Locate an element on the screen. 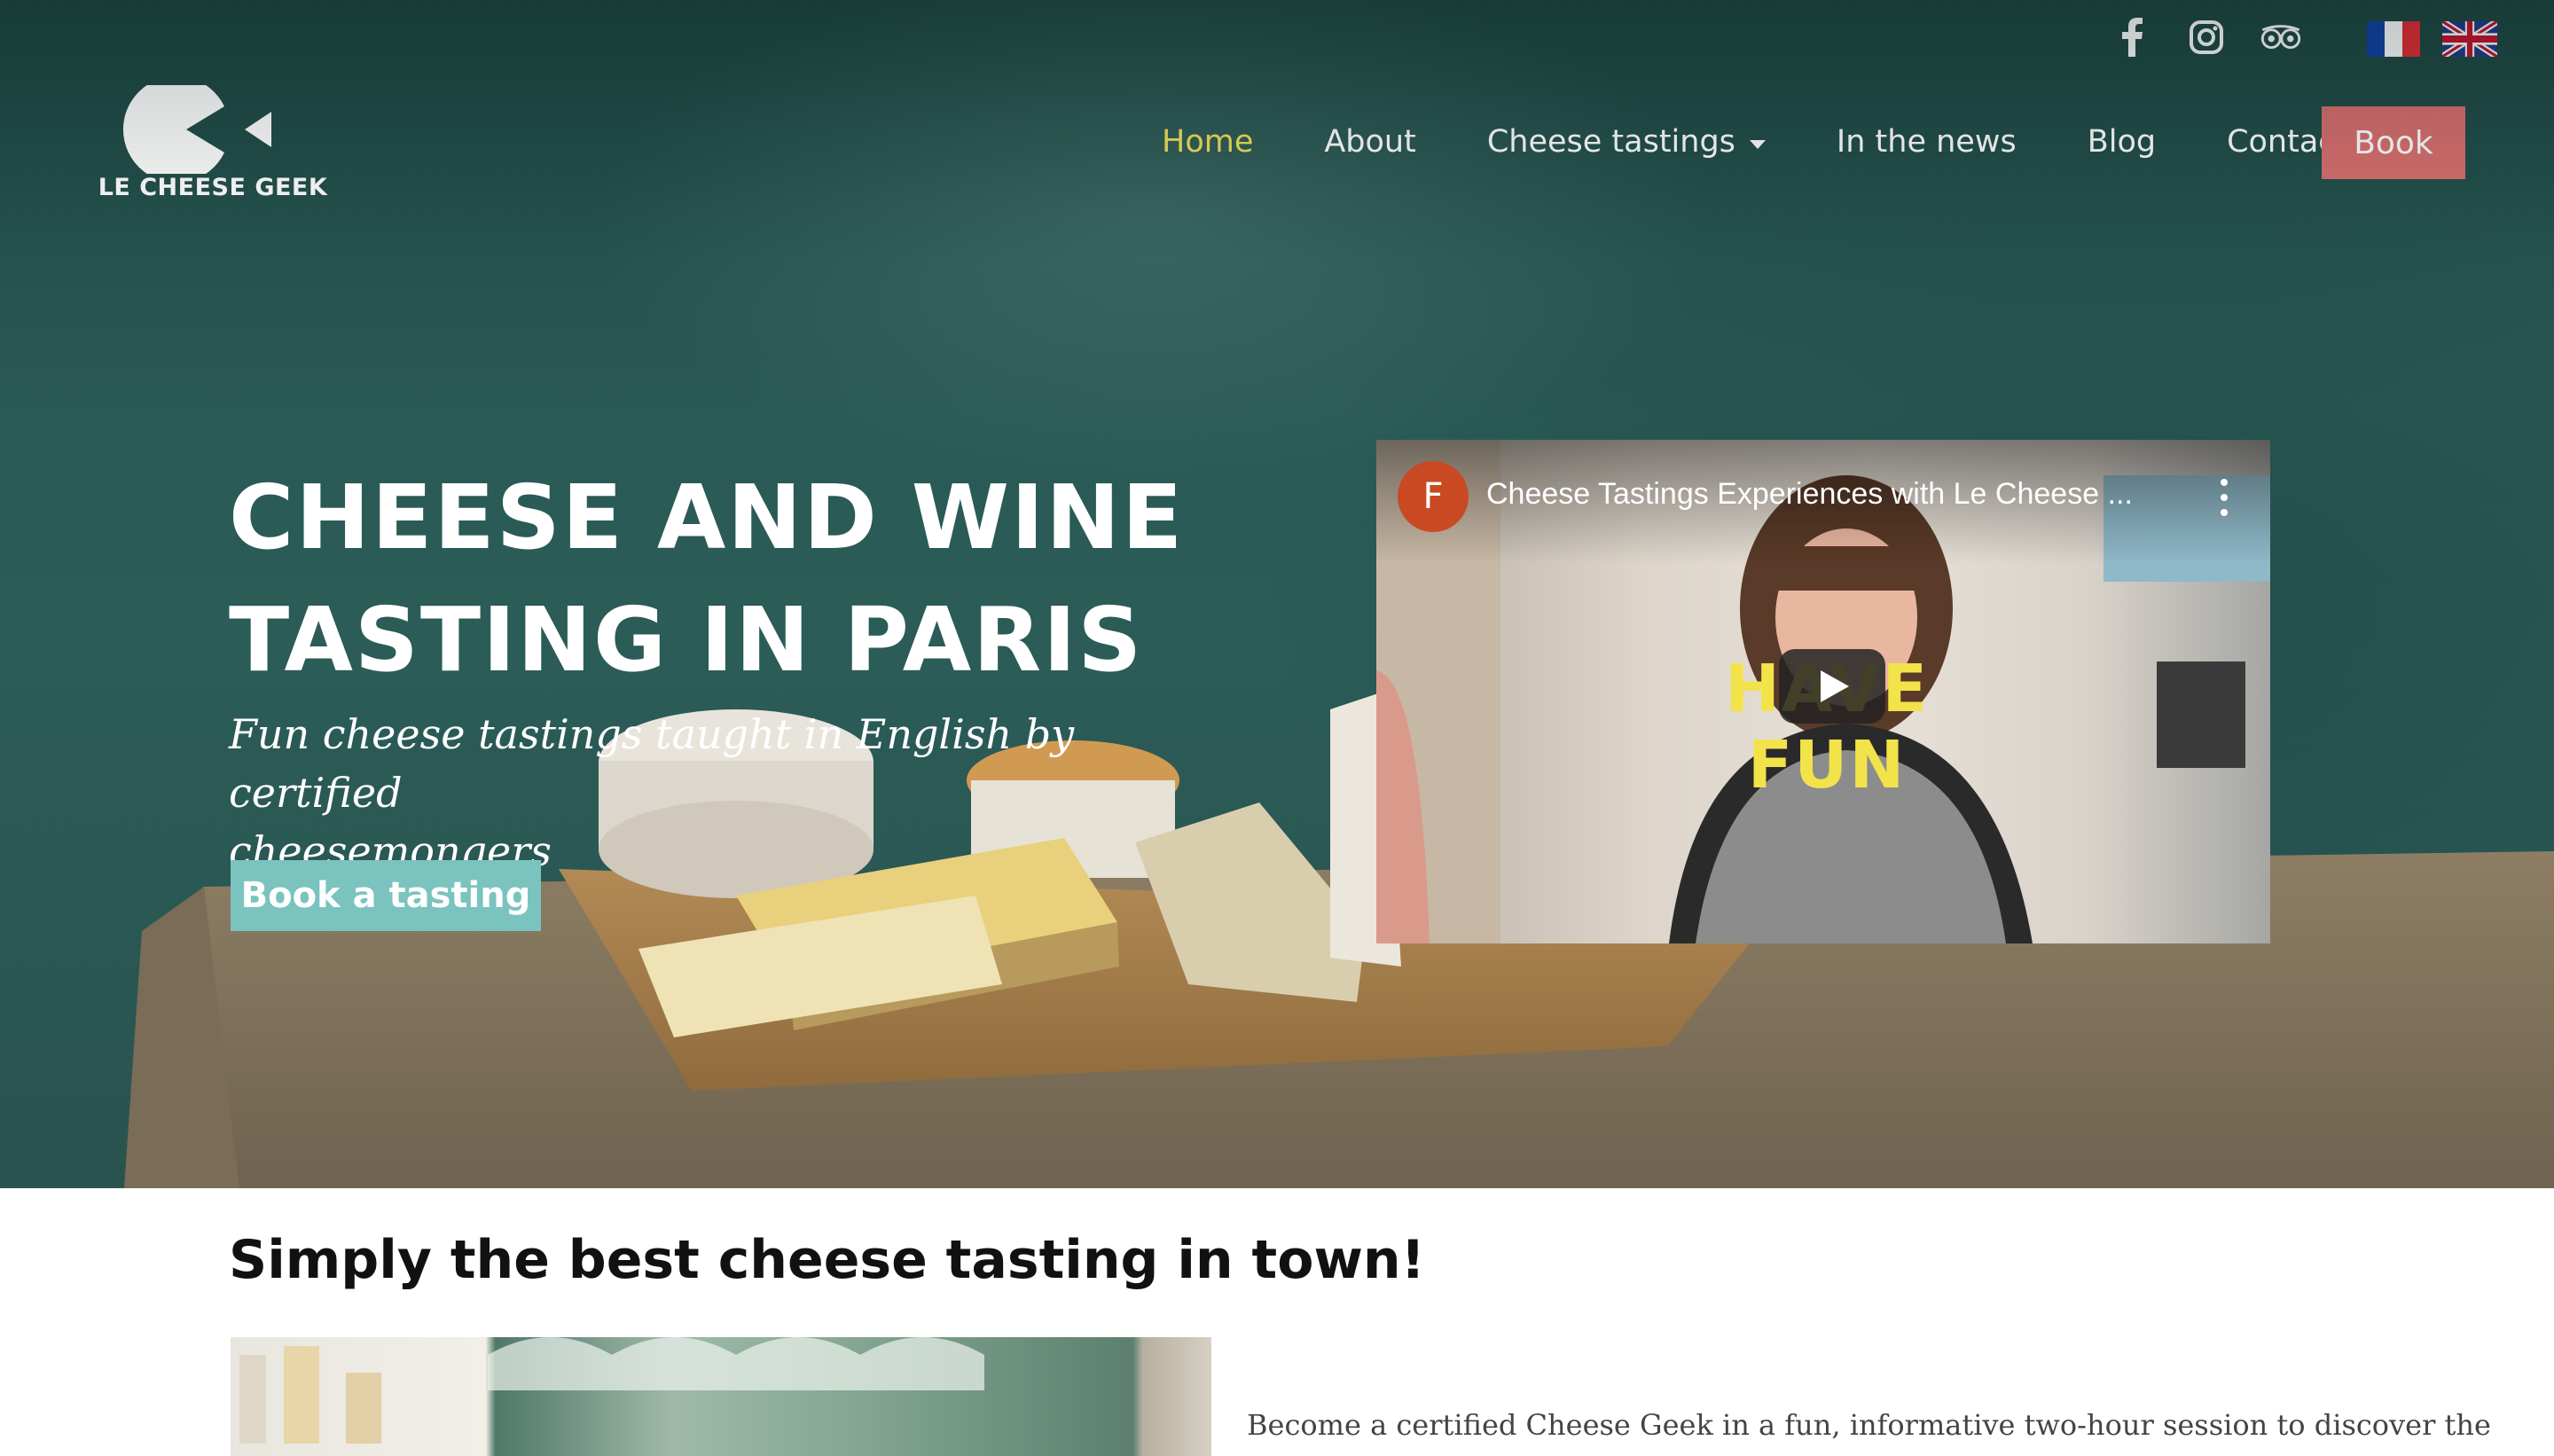 Image resolution: width=2554 pixels, height=1456 pixels. intro-title: Simply the best cheese tasting in town! is located at coordinates (827, 1260).